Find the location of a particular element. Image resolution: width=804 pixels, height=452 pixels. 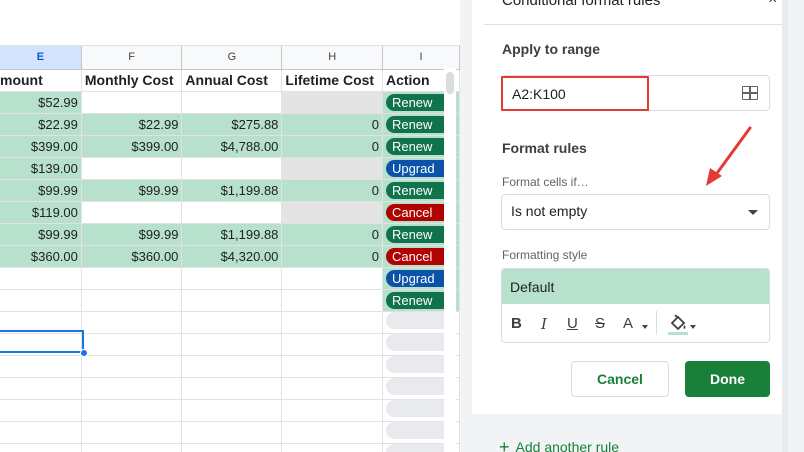

add-another-rule-link: + Add another rule is located at coordinates (559, 444).